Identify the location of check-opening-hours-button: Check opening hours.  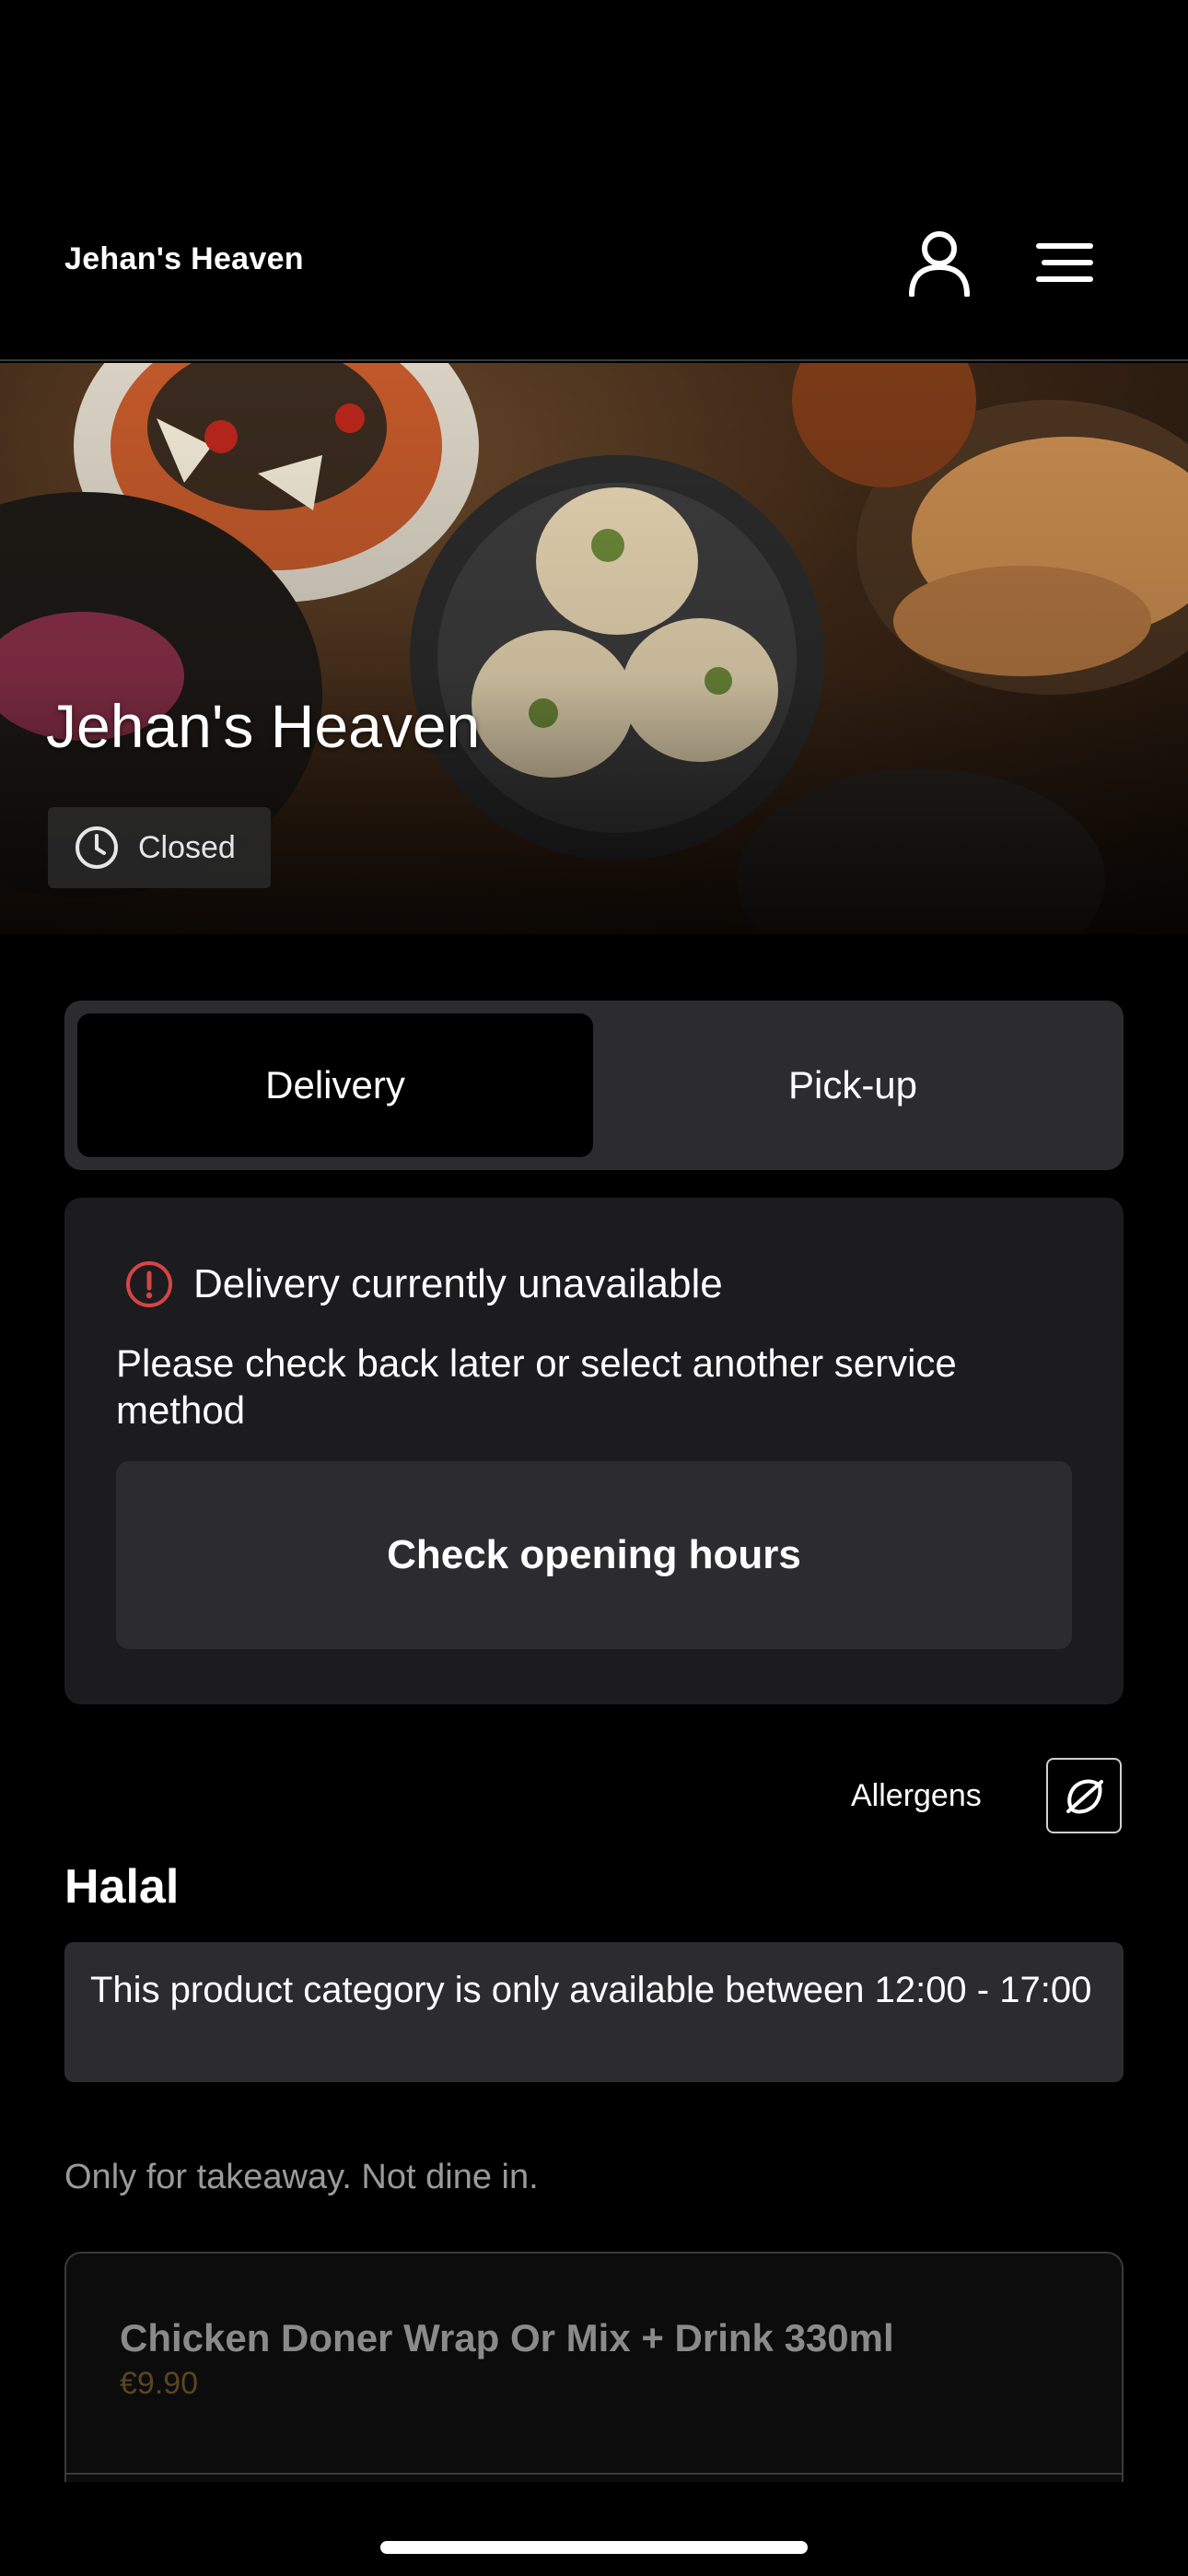
(594, 1555).